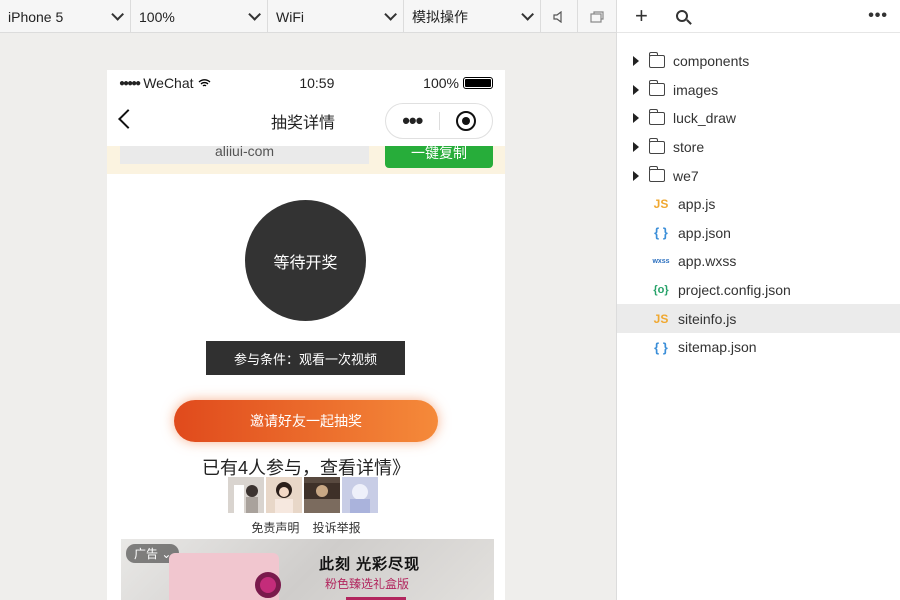 The width and height of the screenshot is (900, 600). Describe the element at coordinates (441, 83) in the screenshot. I see `battery-percent: 100%` at that location.